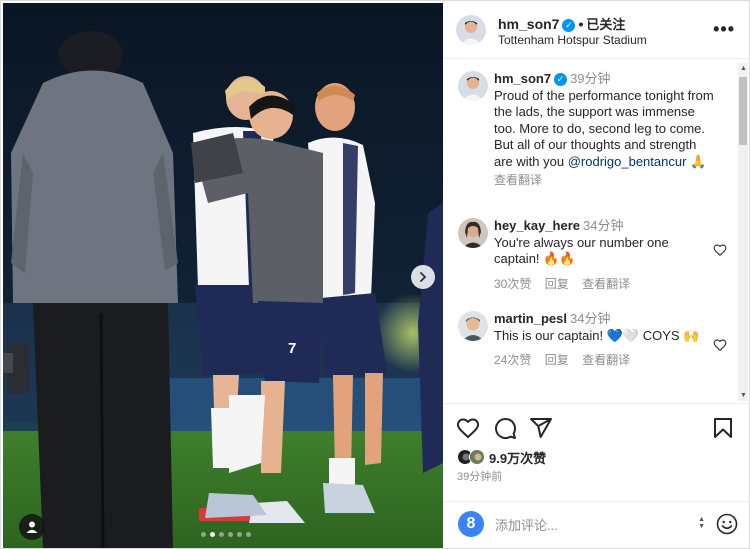 This screenshot has width=750, height=549. Describe the element at coordinates (480, 477) in the screenshot. I see `post-timestamp: 39分钟前` at that location.